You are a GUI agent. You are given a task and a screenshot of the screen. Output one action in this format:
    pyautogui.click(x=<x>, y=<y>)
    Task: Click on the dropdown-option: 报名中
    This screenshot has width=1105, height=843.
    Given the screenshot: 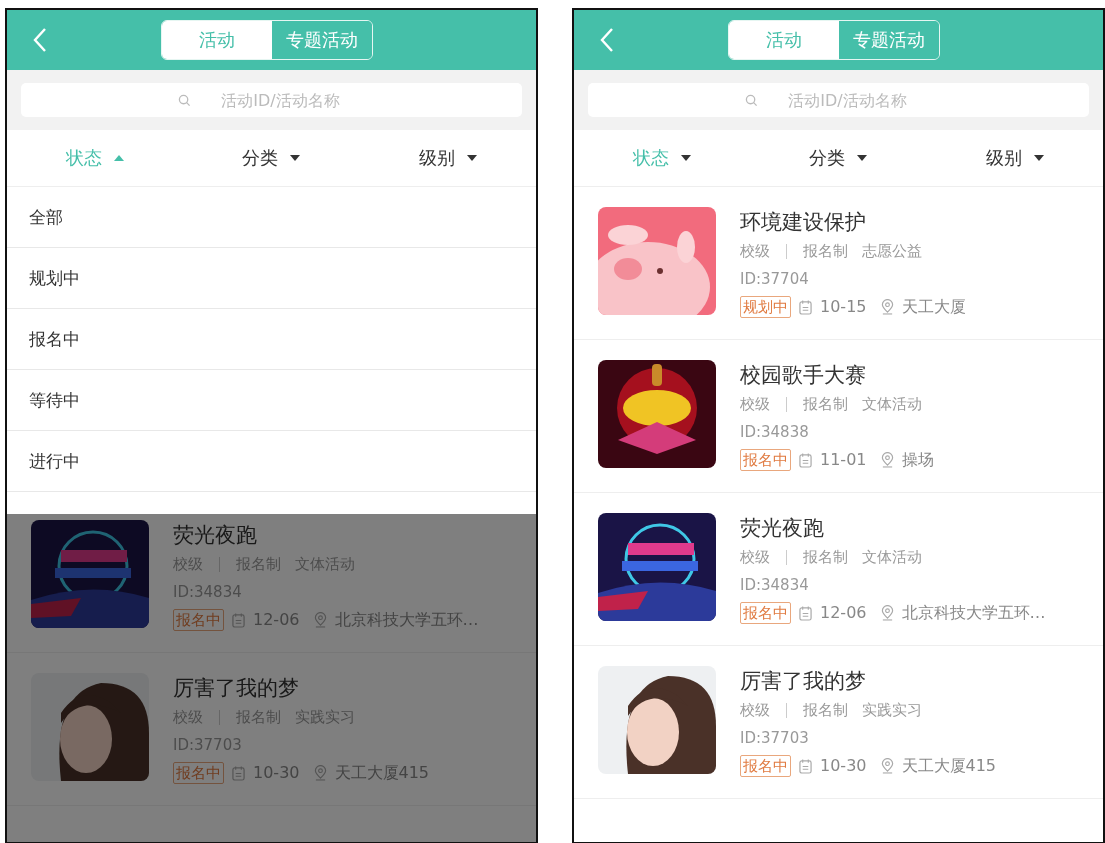 What is the action you would take?
    pyautogui.click(x=271, y=339)
    